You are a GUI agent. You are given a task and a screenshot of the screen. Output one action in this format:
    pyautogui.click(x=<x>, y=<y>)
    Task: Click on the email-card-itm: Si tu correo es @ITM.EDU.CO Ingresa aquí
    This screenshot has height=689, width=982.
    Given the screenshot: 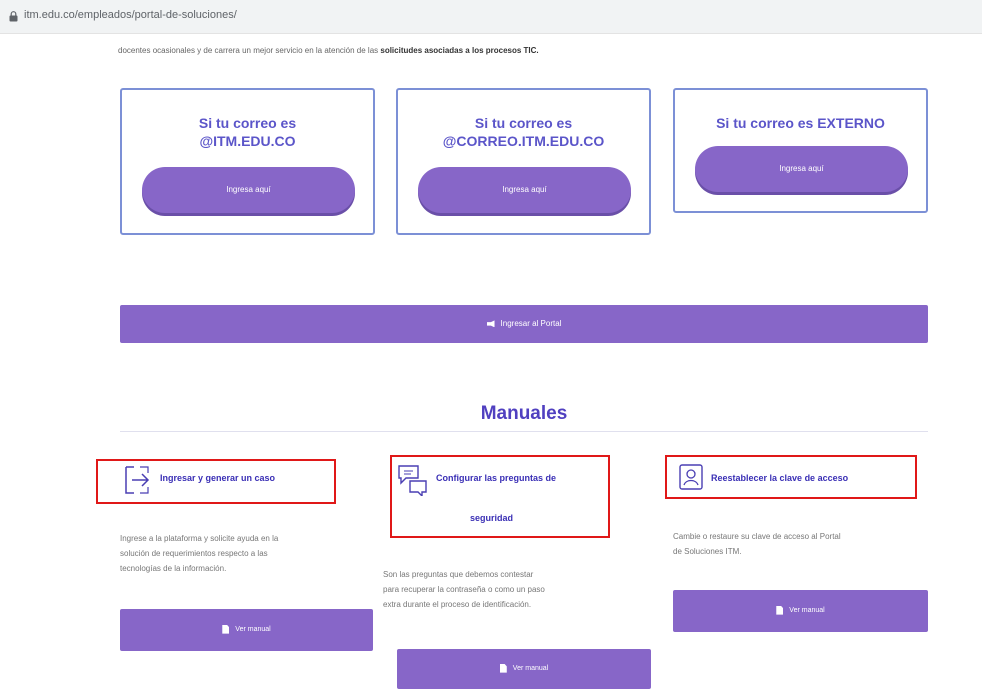 What is the action you would take?
    pyautogui.click(x=247, y=161)
    